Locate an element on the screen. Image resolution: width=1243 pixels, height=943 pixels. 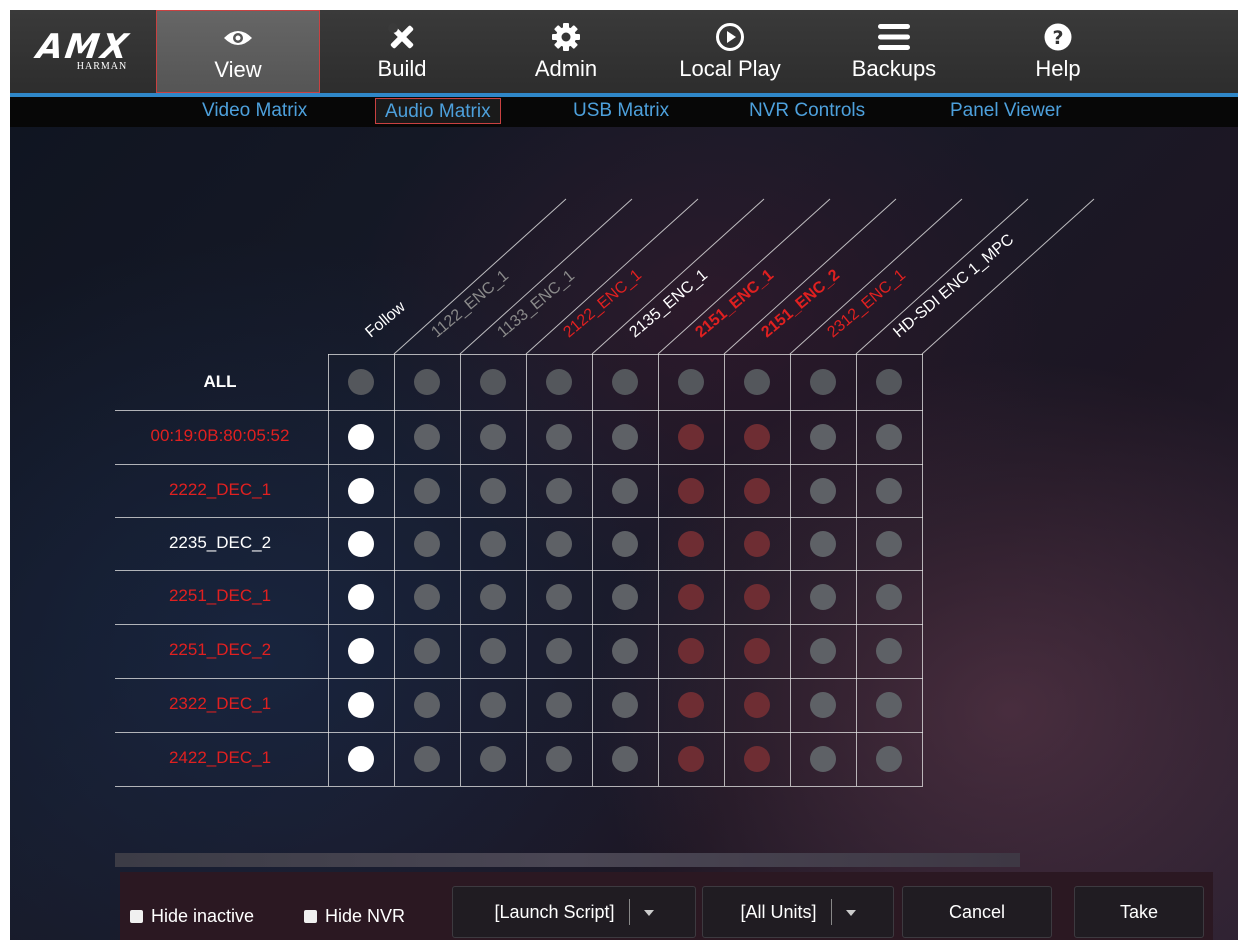
all-units-select: [All Units] is located at coordinates (798, 912).